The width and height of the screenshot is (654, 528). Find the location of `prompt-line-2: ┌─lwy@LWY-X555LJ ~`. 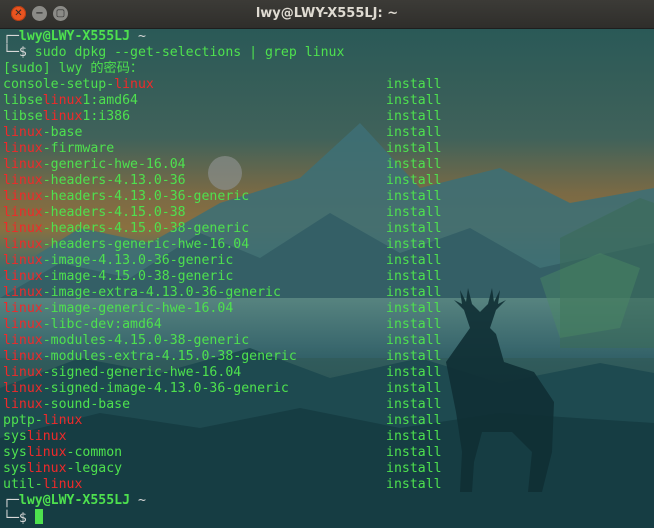

prompt-line-2: ┌─lwy@LWY-X555LJ ~ is located at coordinates (327, 501).